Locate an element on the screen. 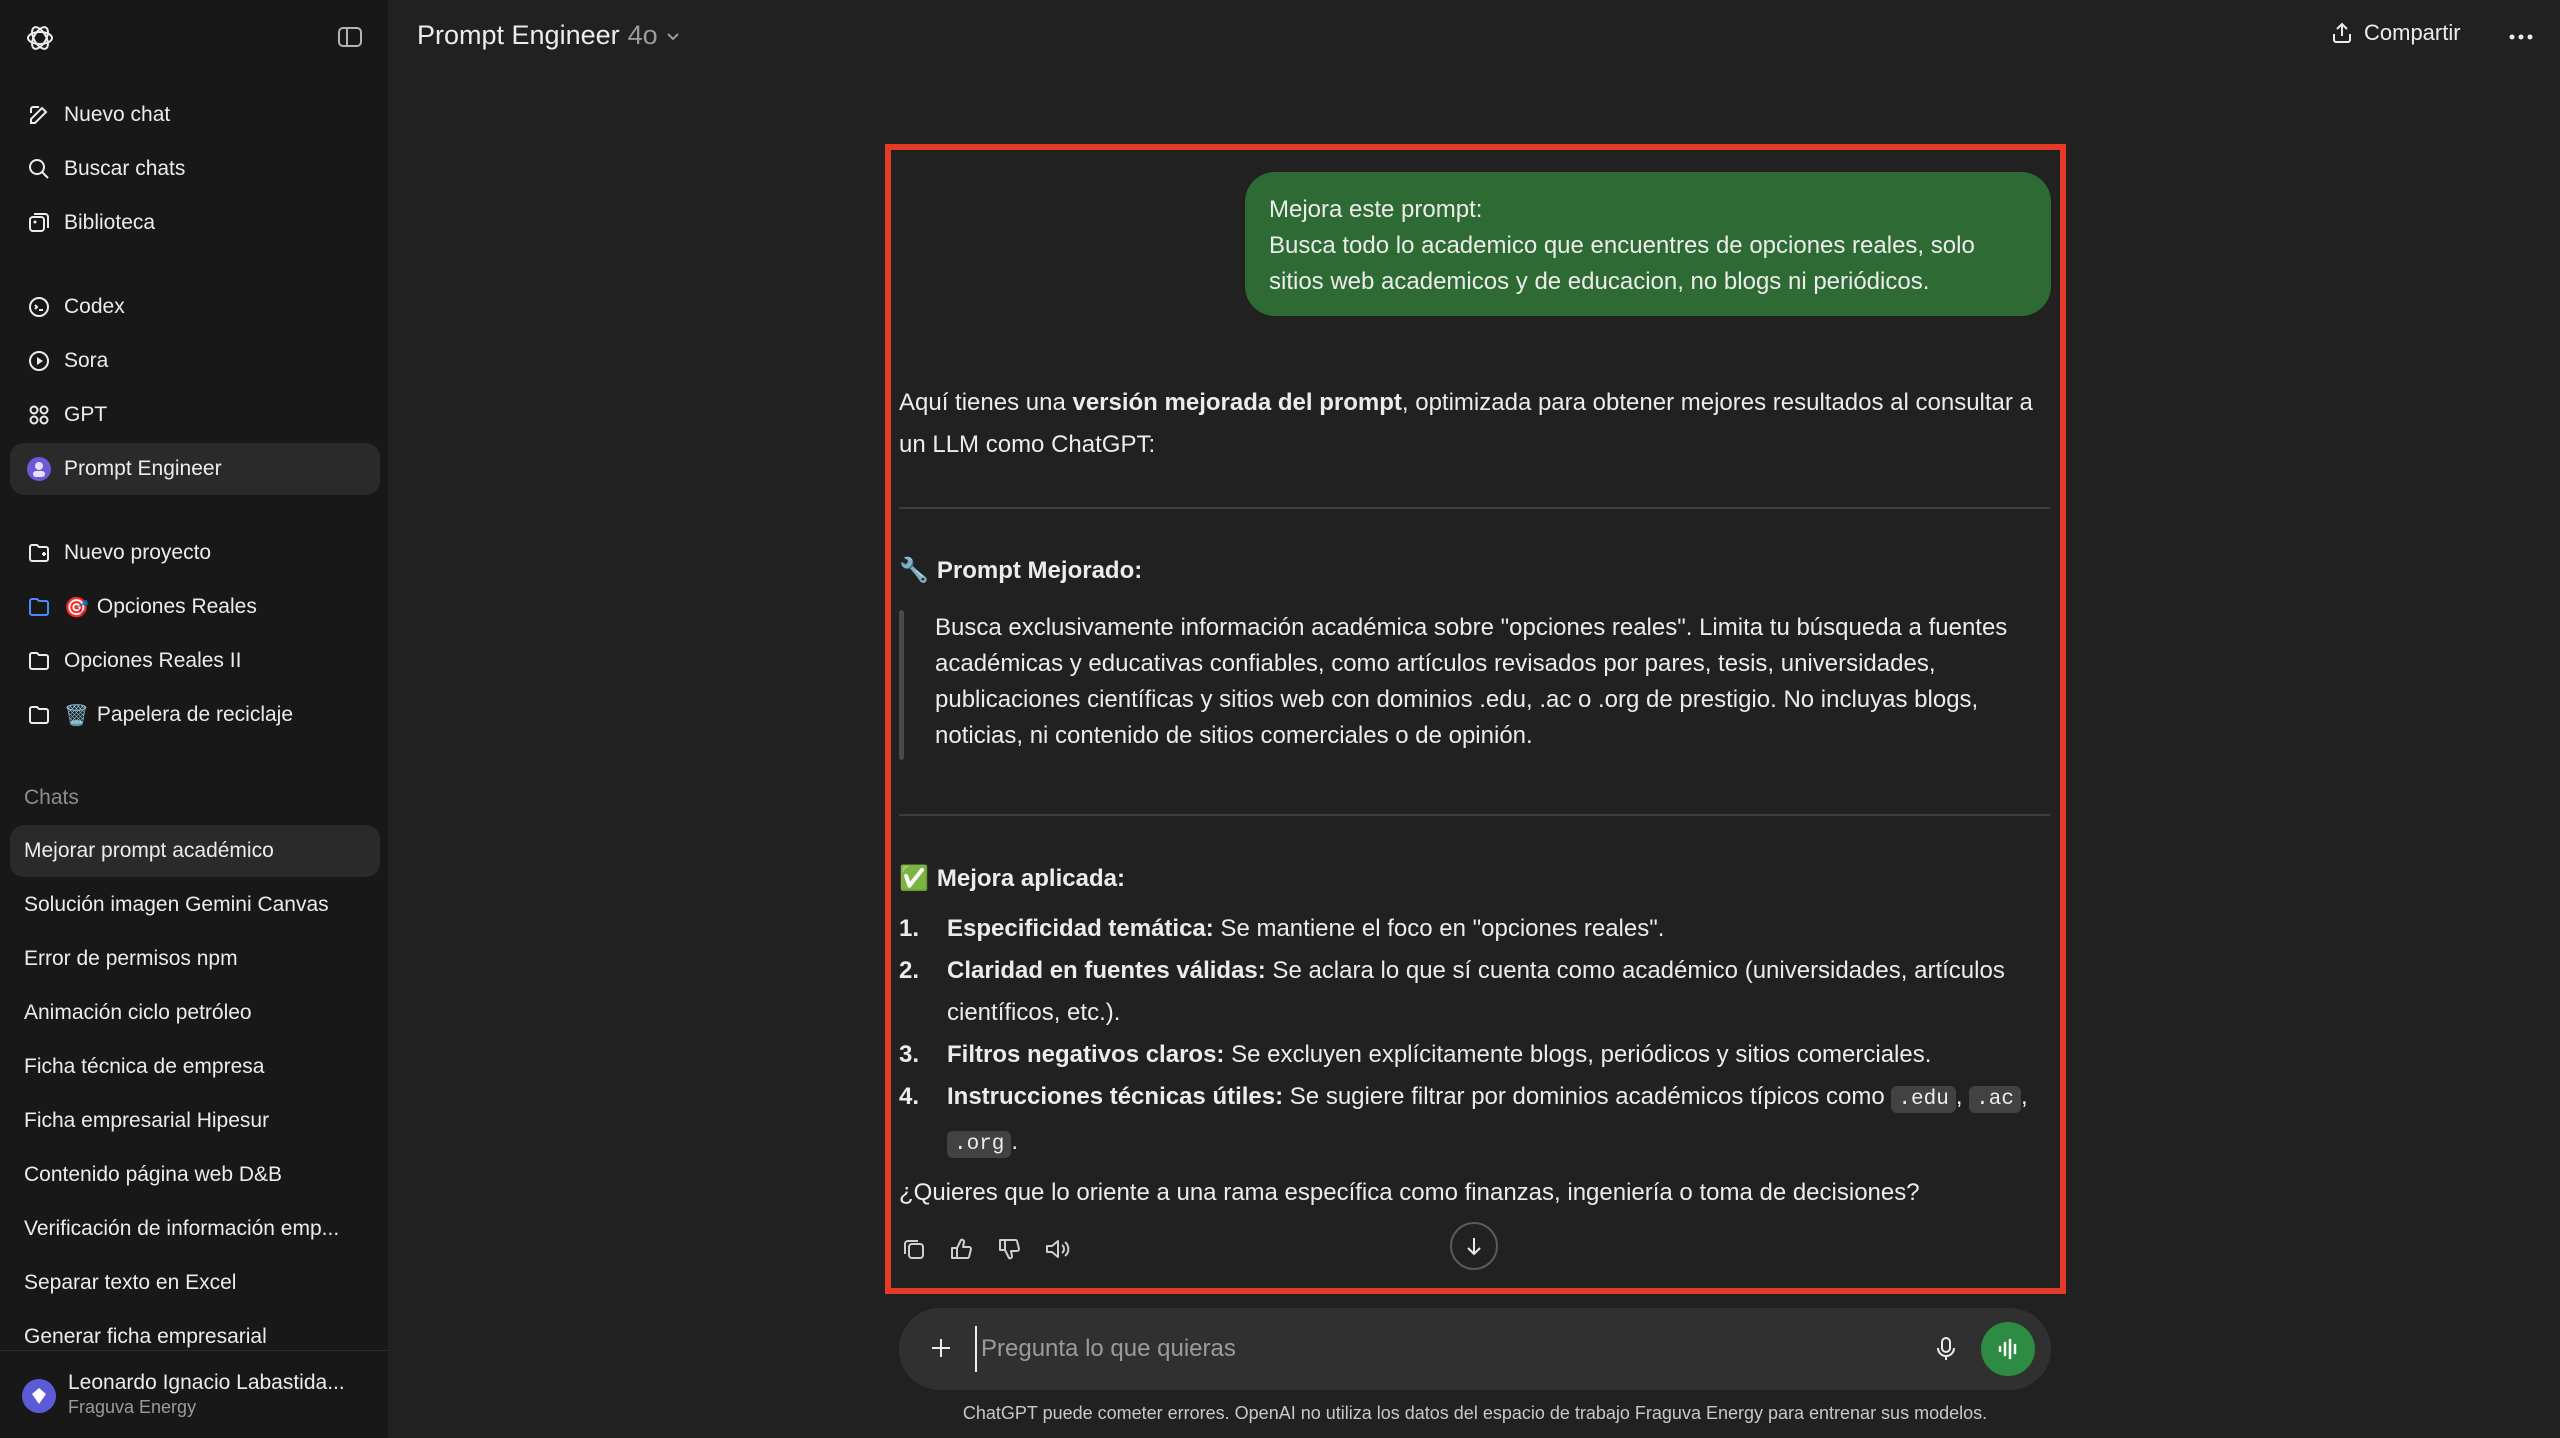 The image size is (2560, 1438). openai-logo-icon is located at coordinates (40, 38).